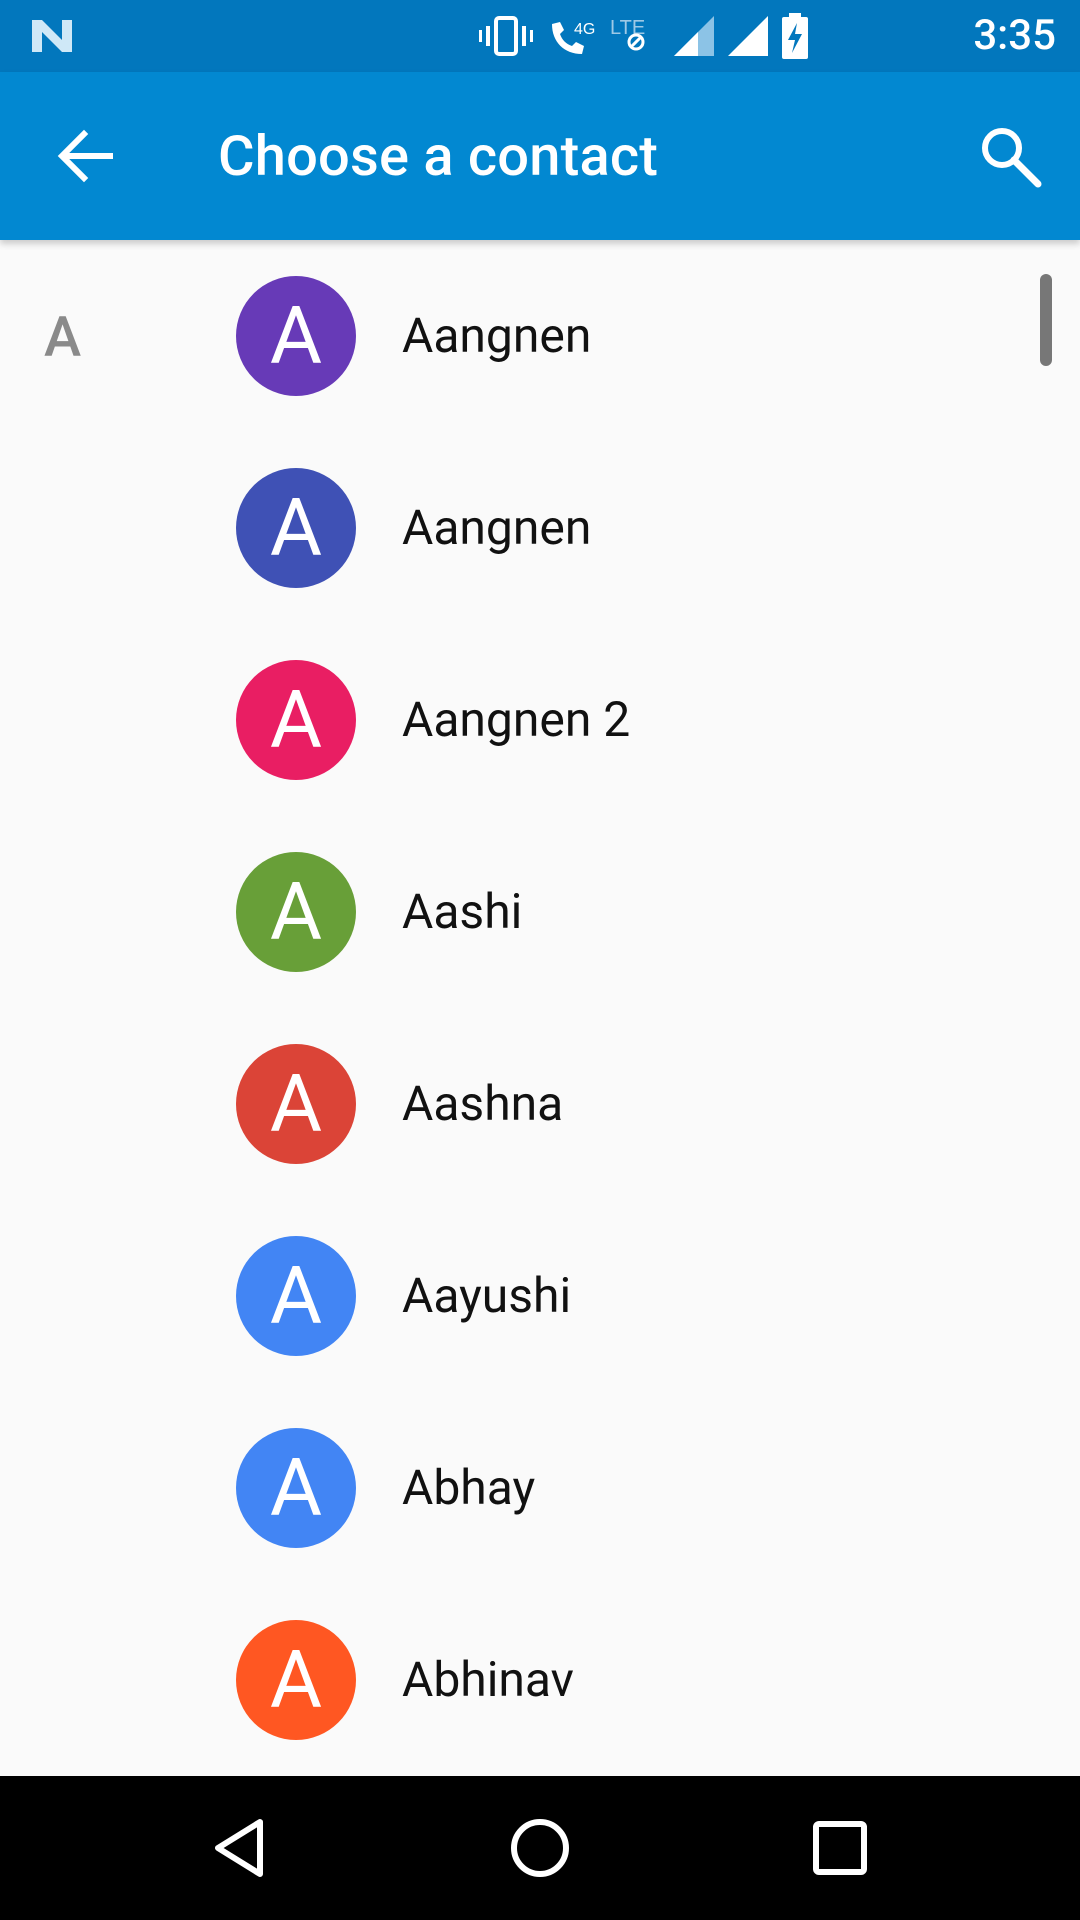  Describe the element at coordinates (540, 912) in the screenshot. I see `contact-row: A Aashi` at that location.